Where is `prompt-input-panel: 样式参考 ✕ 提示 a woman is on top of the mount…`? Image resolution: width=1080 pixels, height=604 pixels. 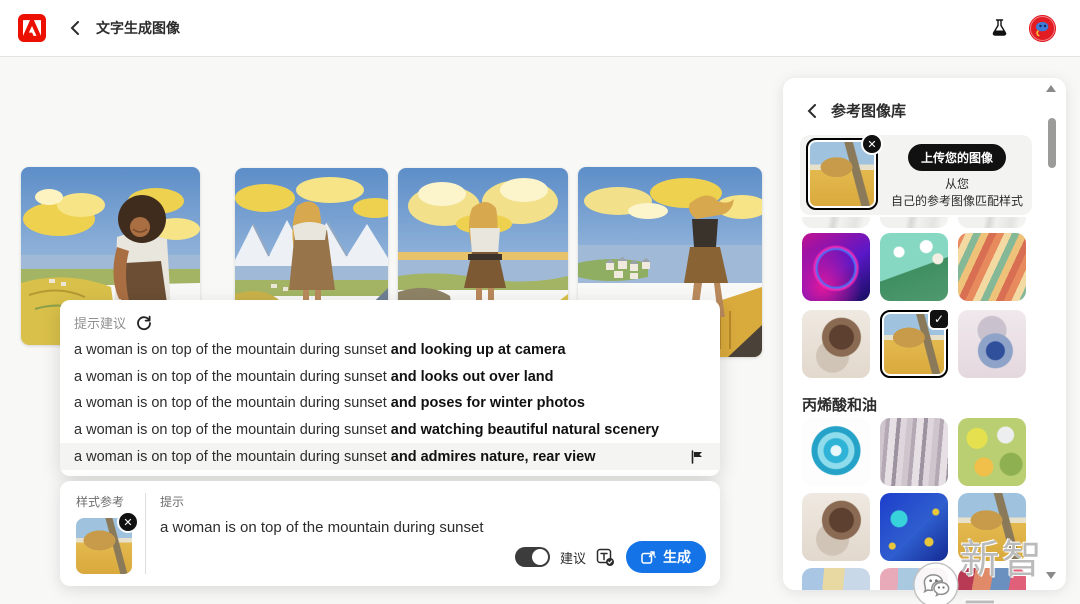
prompt-input-panel: 样式参考 ✕ 提示 a woman is on top of the mount… is located at coordinates (390, 533).